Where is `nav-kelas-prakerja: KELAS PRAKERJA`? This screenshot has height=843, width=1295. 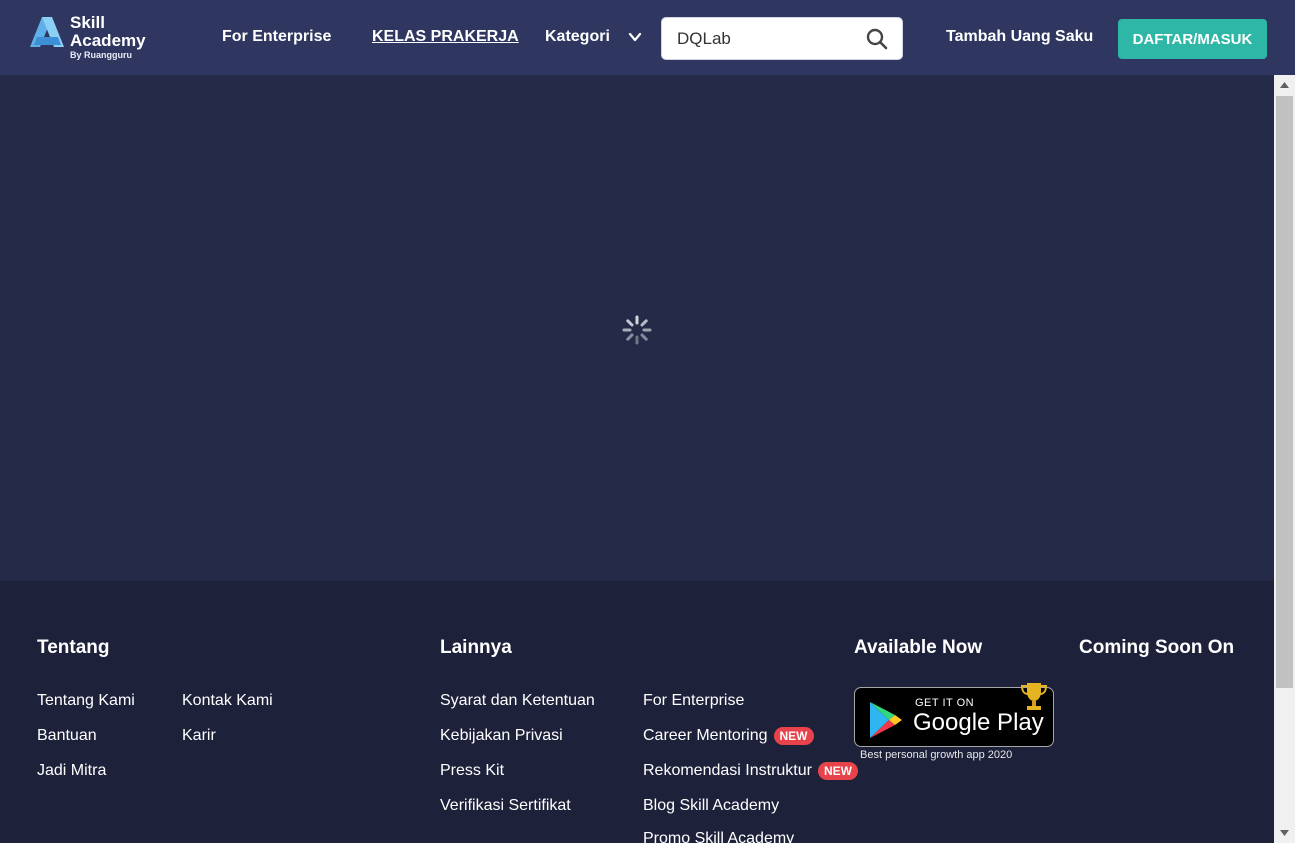
nav-kelas-prakerja: KELAS PRAKERJA is located at coordinates (445, 37).